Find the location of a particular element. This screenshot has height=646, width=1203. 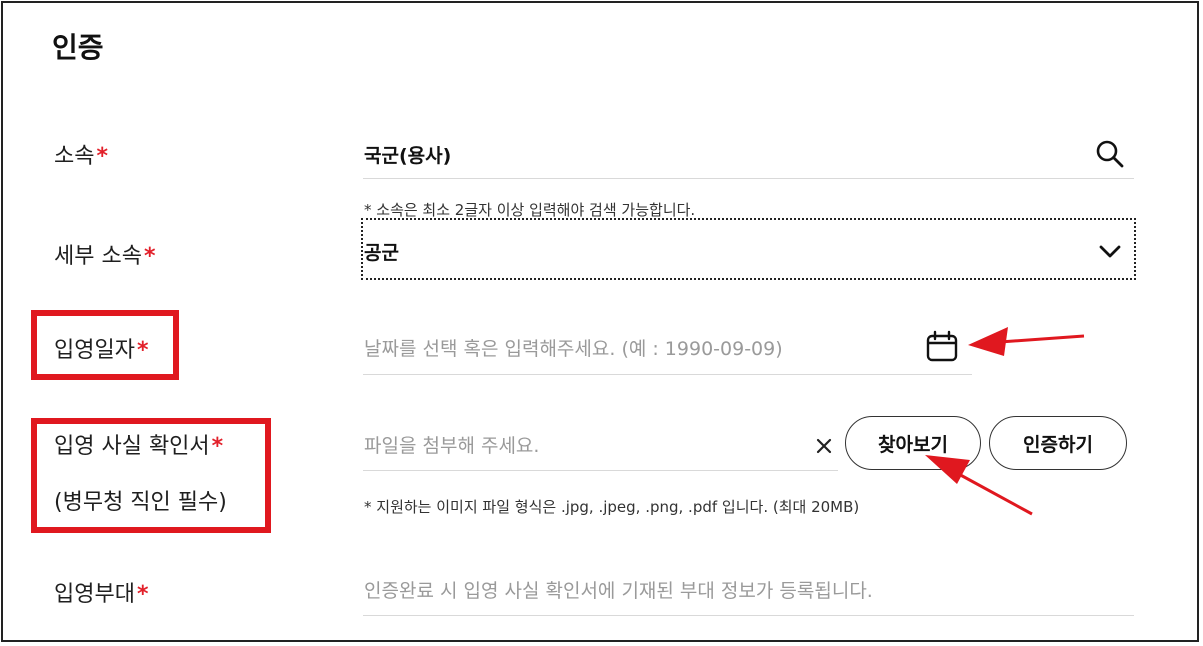

arrow-to-calendar is located at coordinates (1026, 341).